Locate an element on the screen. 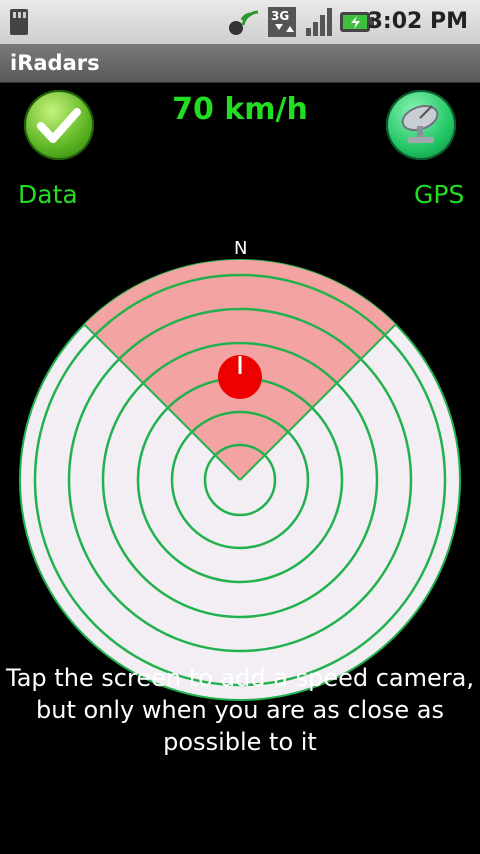  instruction-line: but only when you are as close as is located at coordinates (240, 710).